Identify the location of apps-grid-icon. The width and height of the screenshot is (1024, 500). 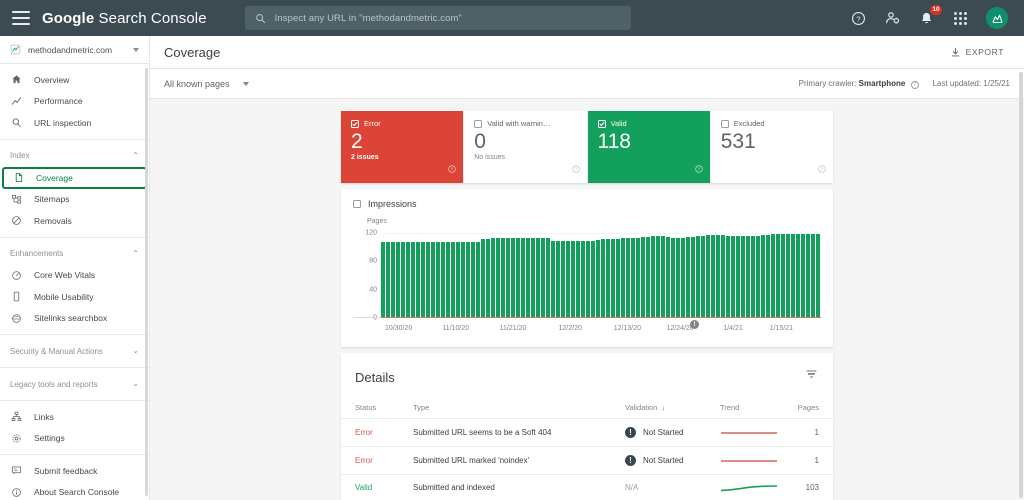
(960, 18).